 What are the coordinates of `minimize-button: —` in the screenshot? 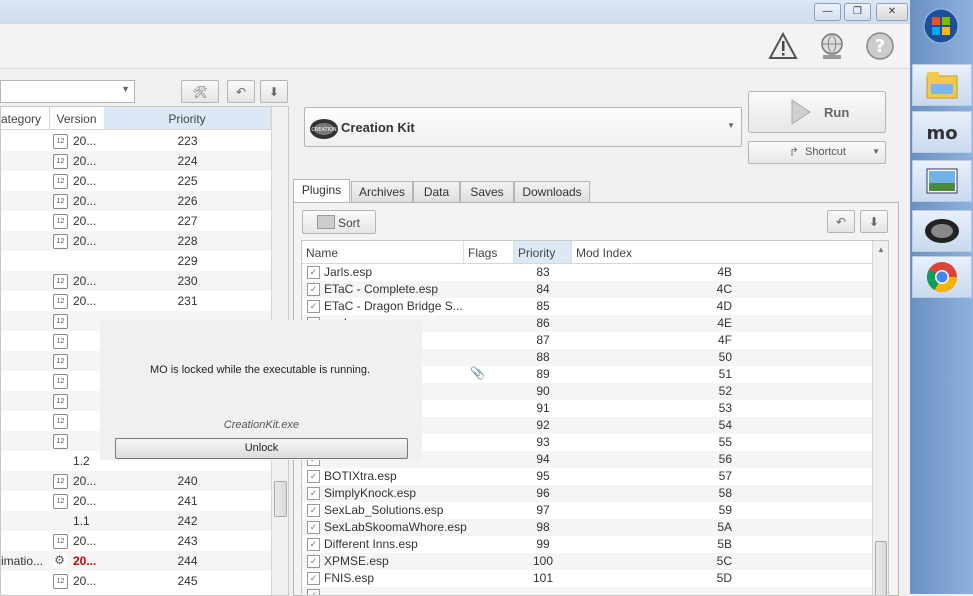 It's located at (827, 12).